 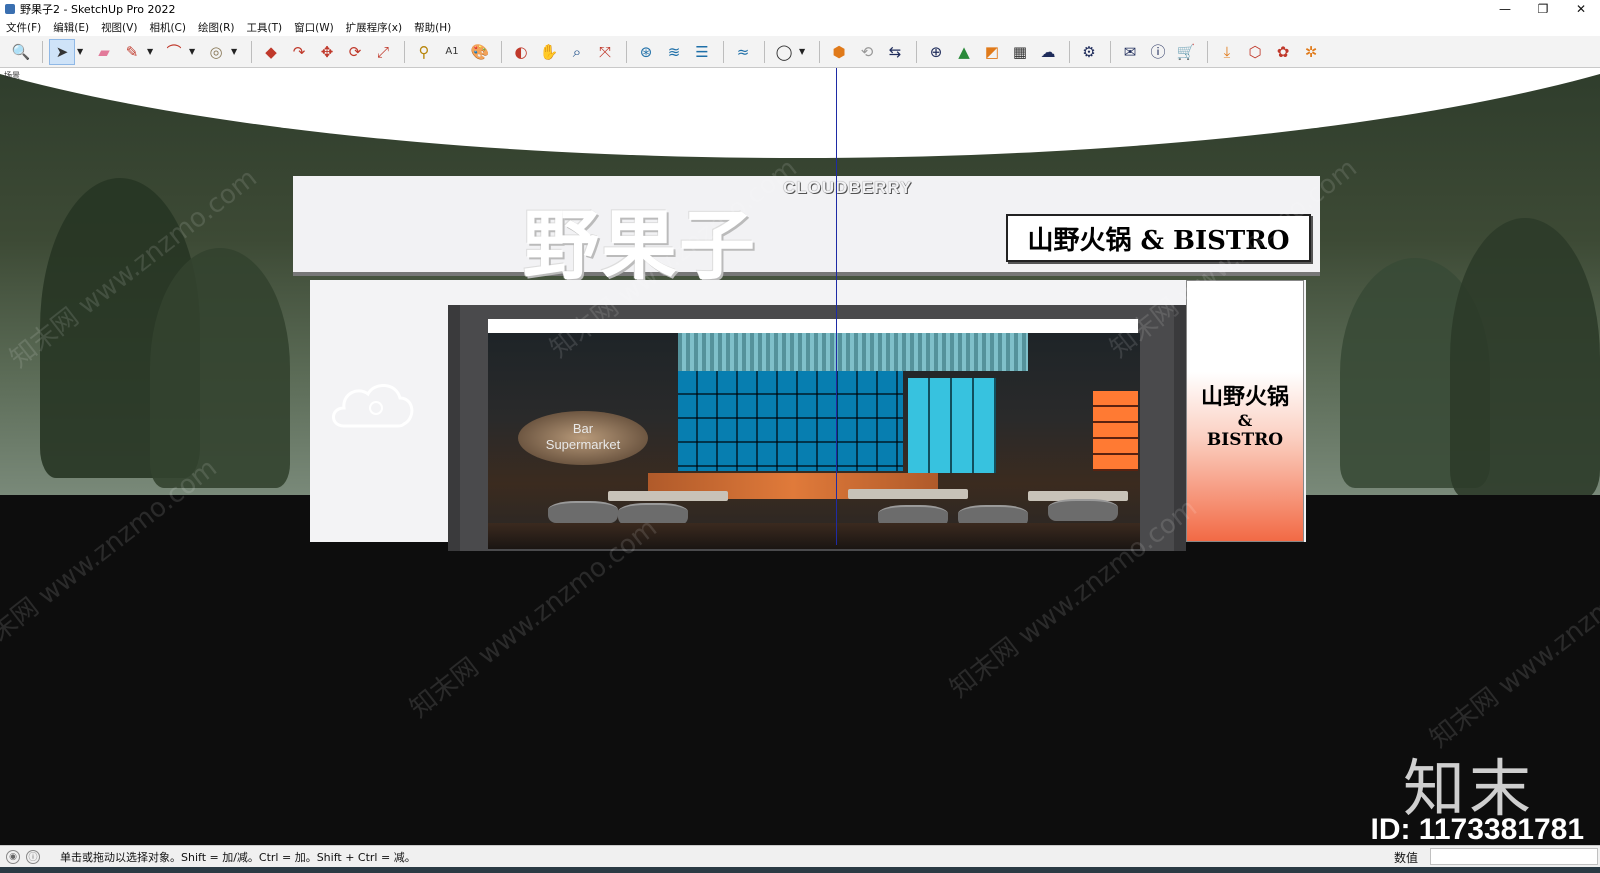 What do you see at coordinates (13, 856) in the screenshot?
I see `geo-location-icon: ◉` at bounding box center [13, 856].